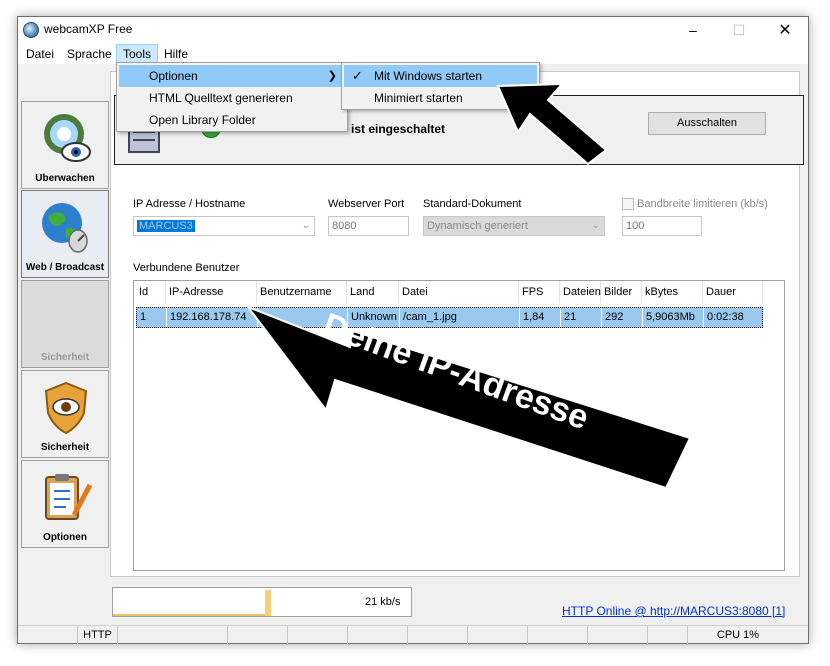 This screenshot has height=666, width=830. I want to click on maximize-button: ☐, so click(739, 30).